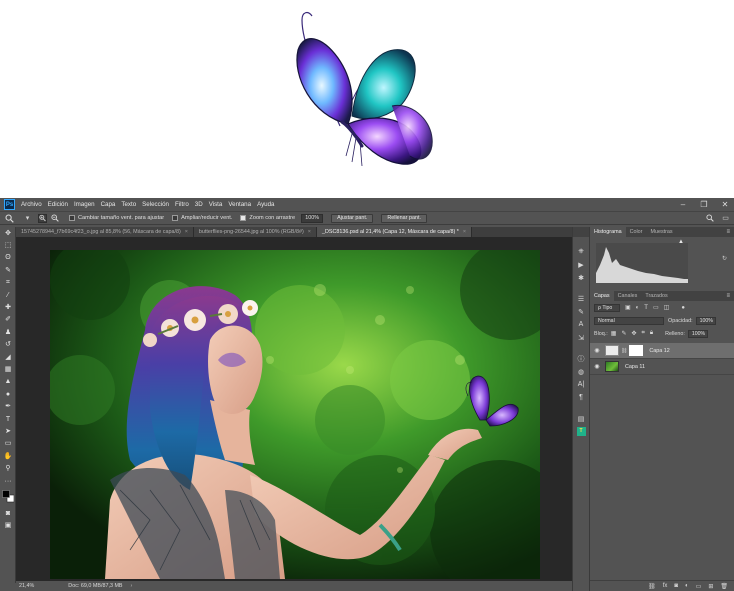  I want to click on brush-tool-icon: ✐, so click(8, 320).